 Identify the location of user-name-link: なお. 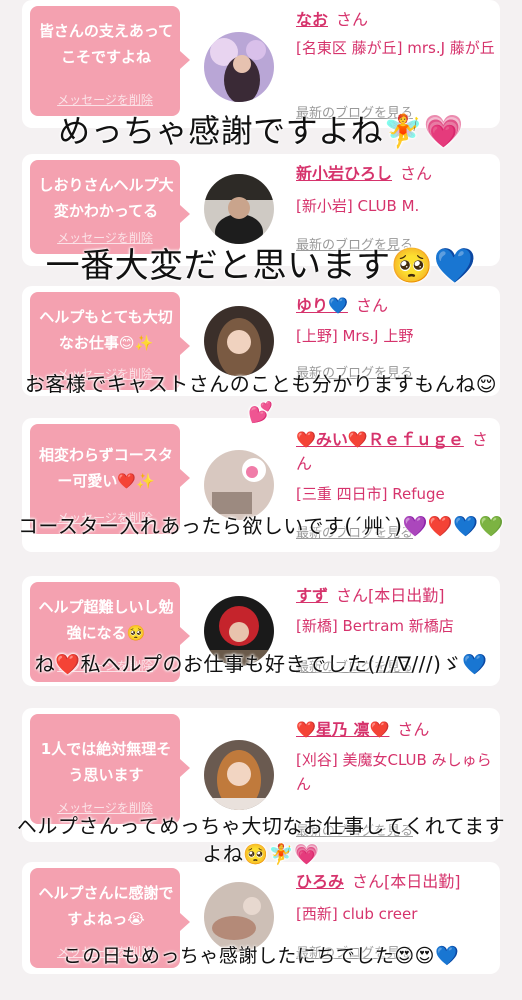
(312, 19).